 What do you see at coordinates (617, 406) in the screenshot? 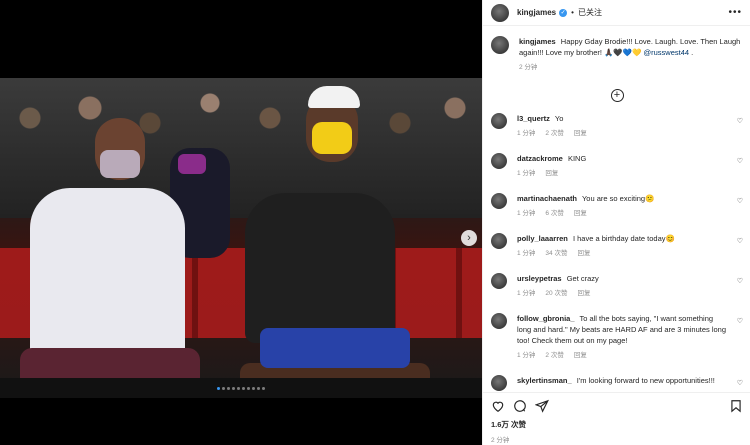
I see `action-bar` at bounding box center [617, 406].